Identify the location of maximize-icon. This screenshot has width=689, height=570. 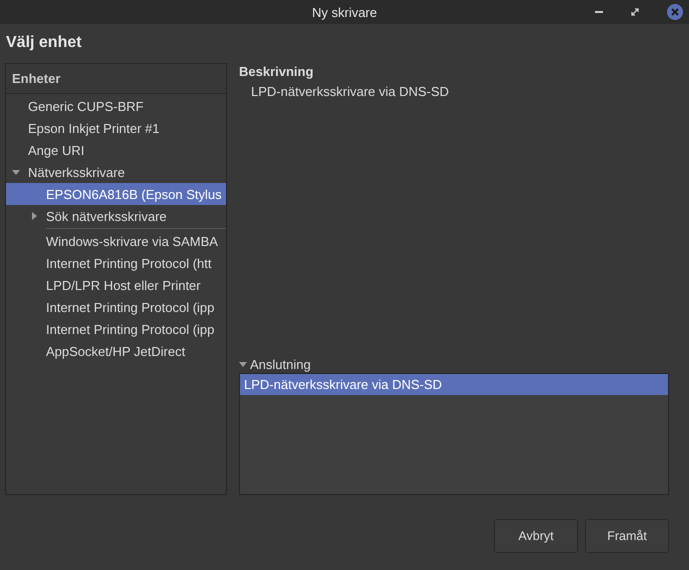
(635, 12).